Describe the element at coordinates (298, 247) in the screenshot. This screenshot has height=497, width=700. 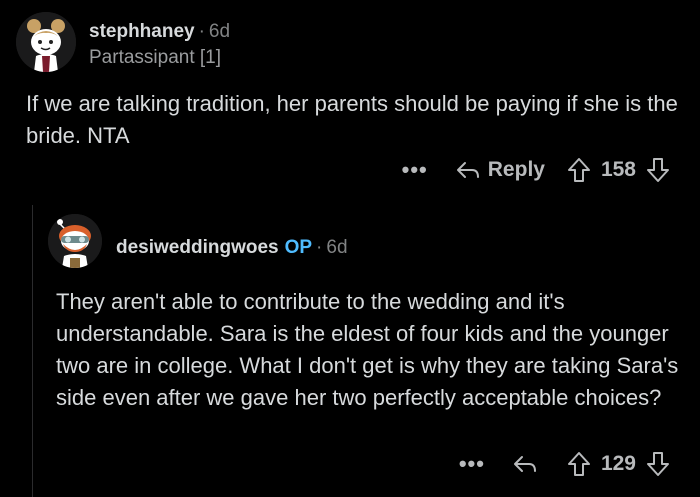
I see `op-badge: OP` at that location.